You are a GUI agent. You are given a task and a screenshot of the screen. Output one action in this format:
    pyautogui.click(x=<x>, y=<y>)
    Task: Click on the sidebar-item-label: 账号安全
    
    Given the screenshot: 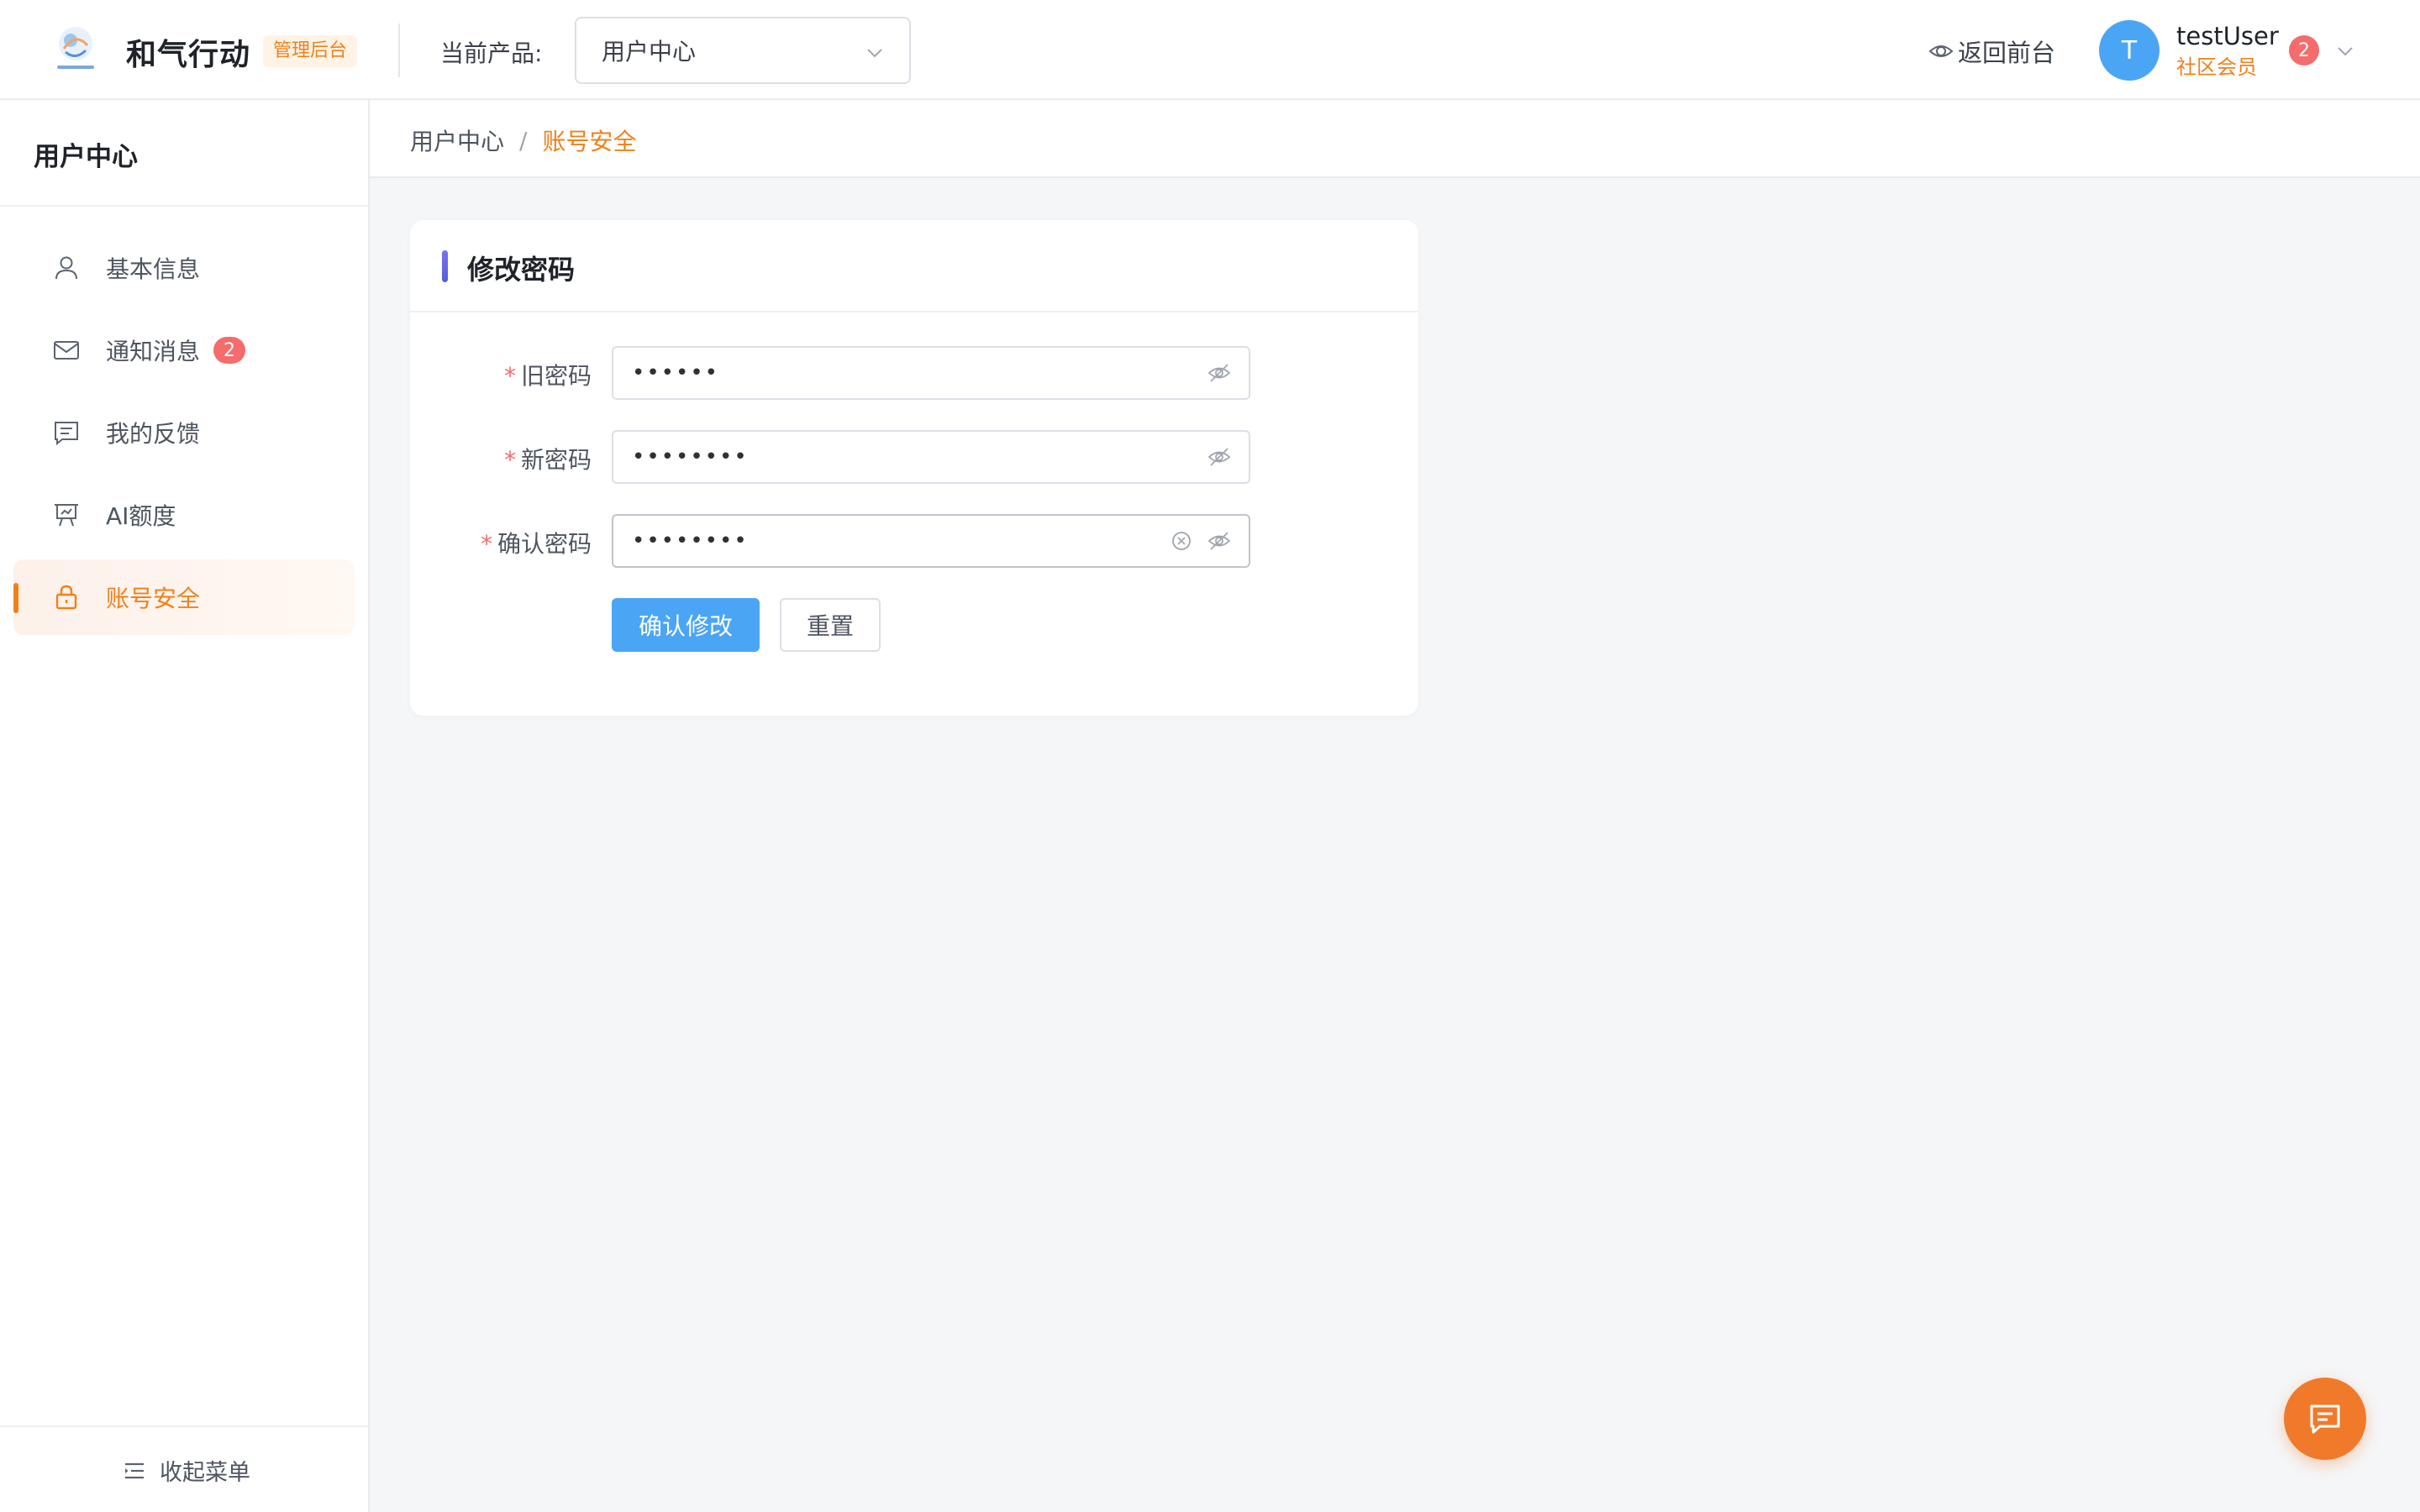 What is the action you would take?
    pyautogui.click(x=153, y=598)
    